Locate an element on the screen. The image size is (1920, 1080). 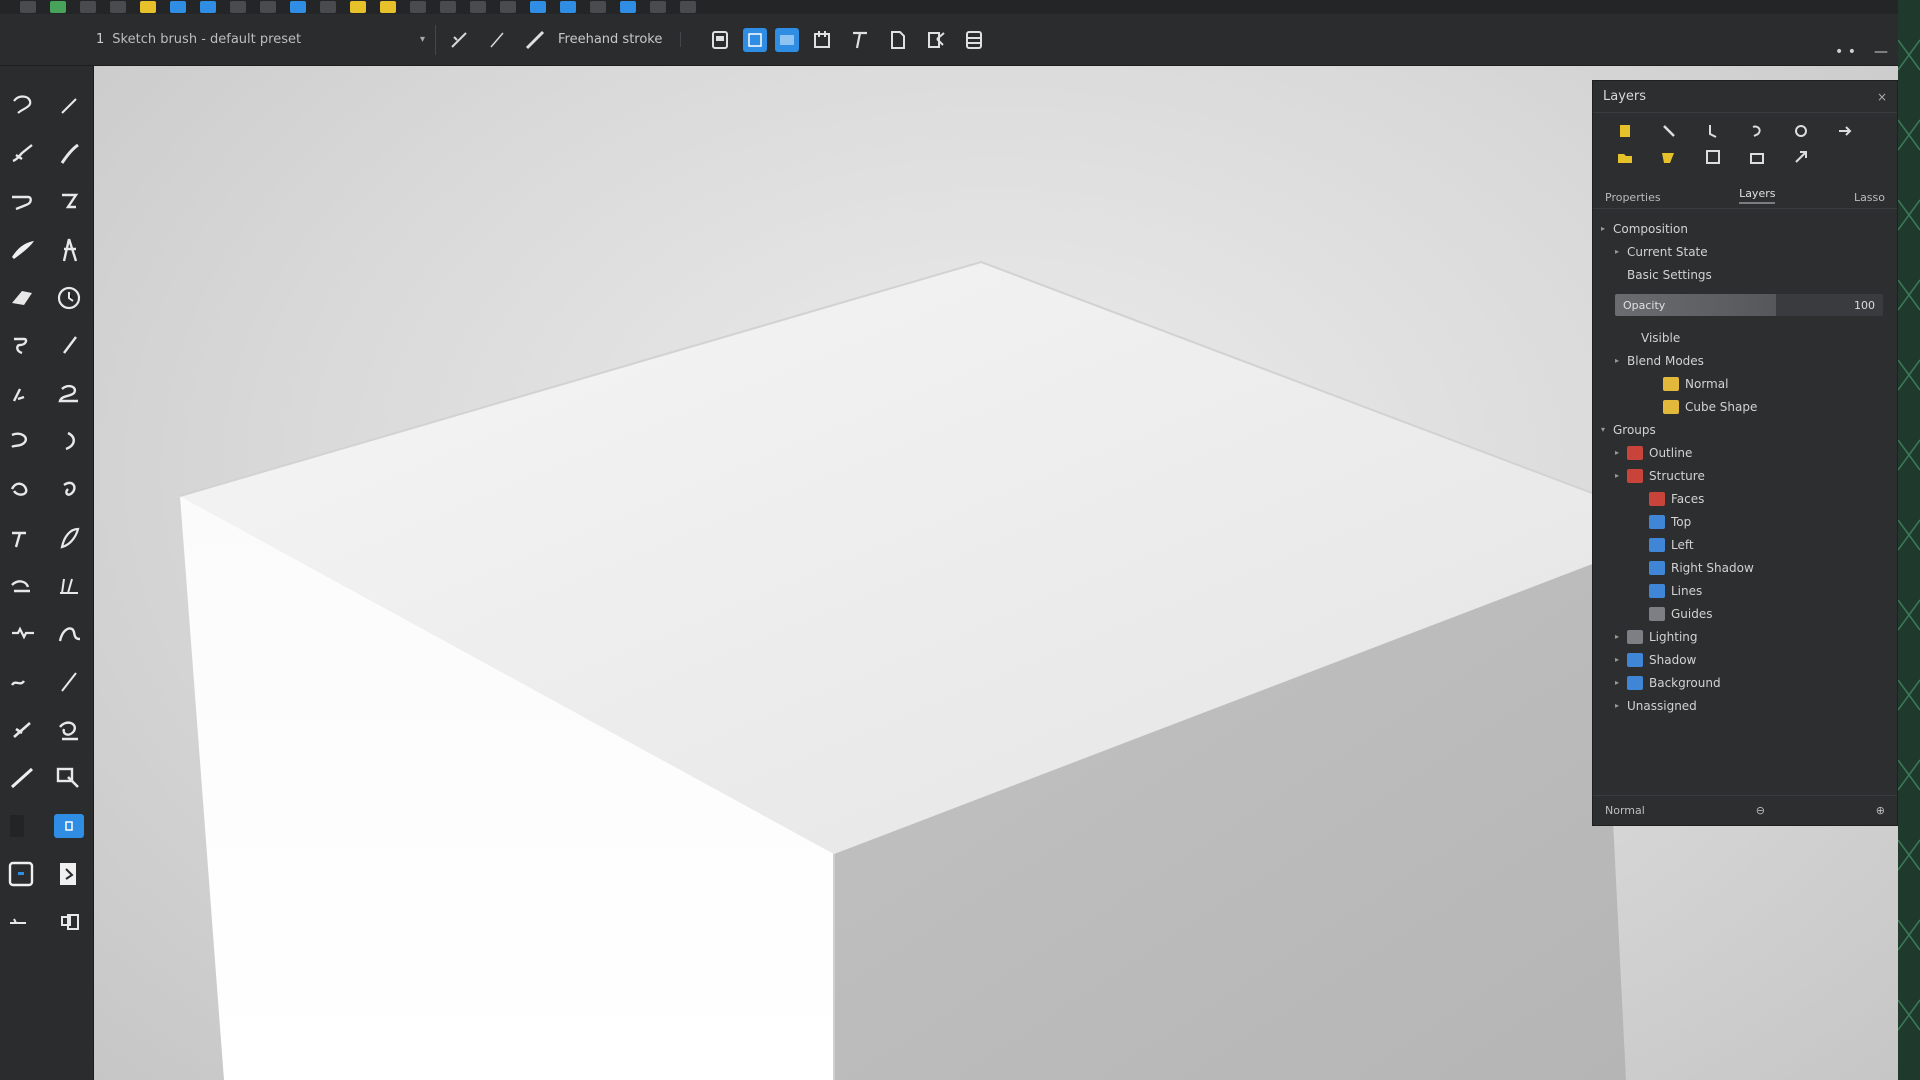
layer-row: Visible is located at coordinates (1749, 337).